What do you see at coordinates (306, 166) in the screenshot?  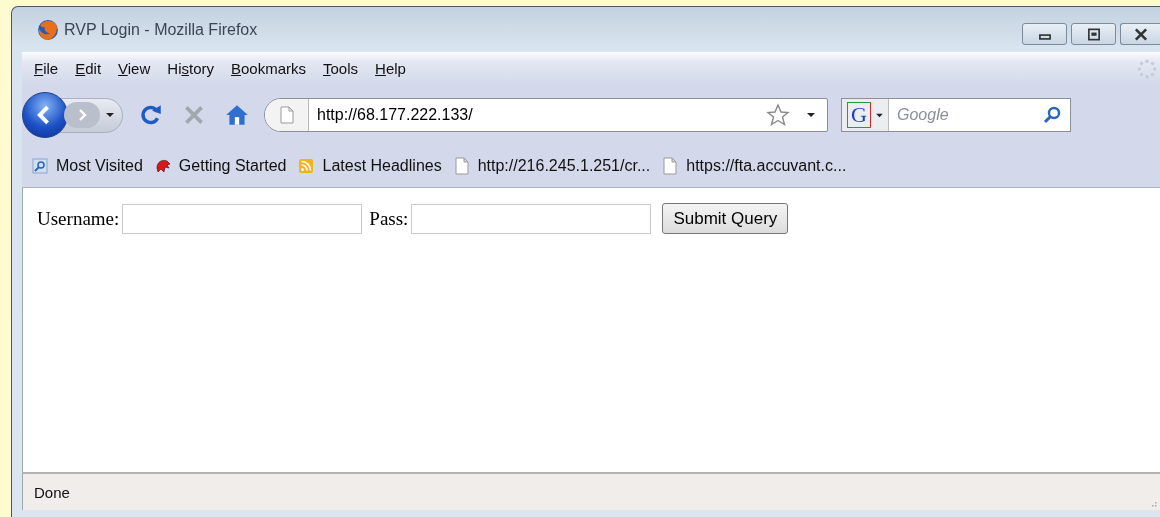 I see `rss-feed-icon` at bounding box center [306, 166].